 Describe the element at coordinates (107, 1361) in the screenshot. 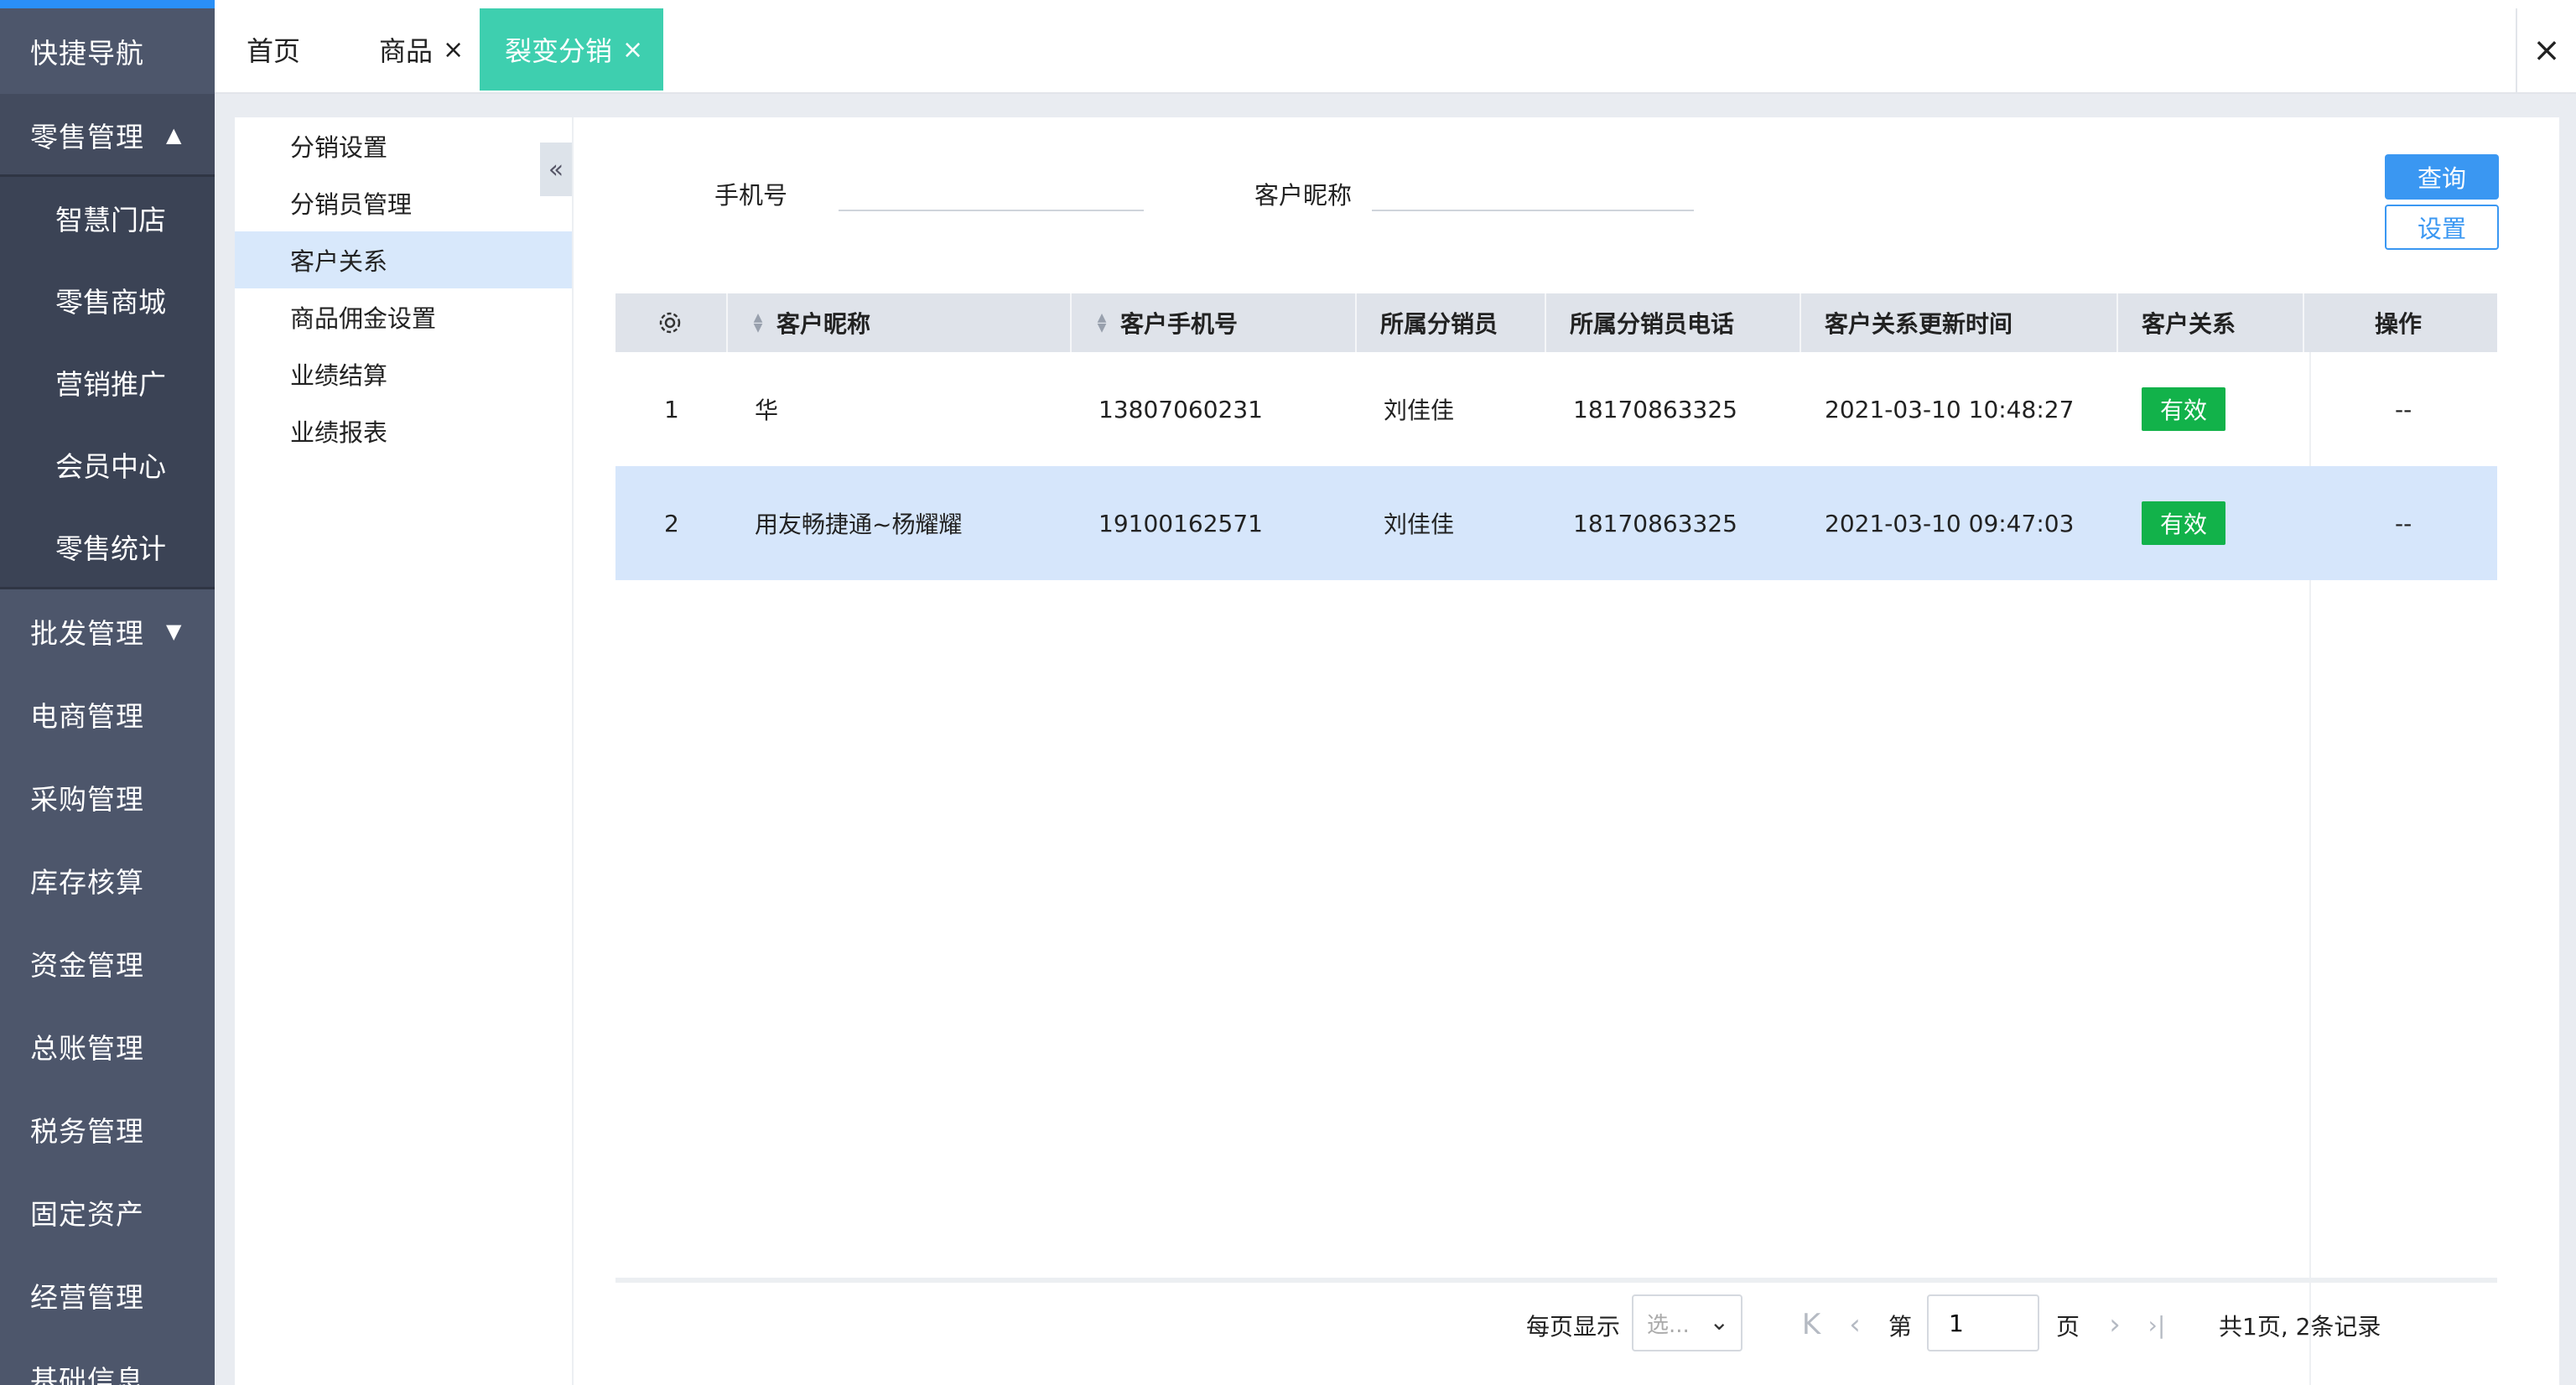

I see `nav-item-basic-info: 基础信息` at that location.